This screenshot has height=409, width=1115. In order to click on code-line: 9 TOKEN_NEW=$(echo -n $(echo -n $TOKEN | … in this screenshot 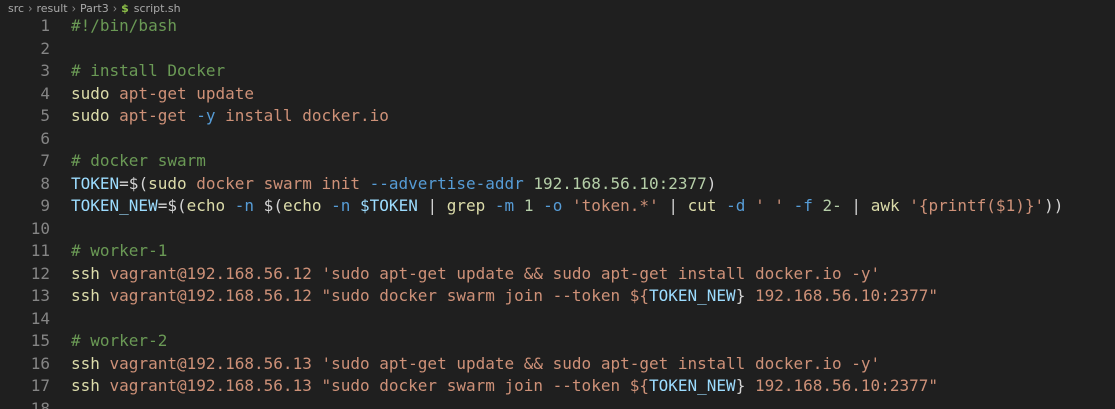, I will do `click(557, 206)`.